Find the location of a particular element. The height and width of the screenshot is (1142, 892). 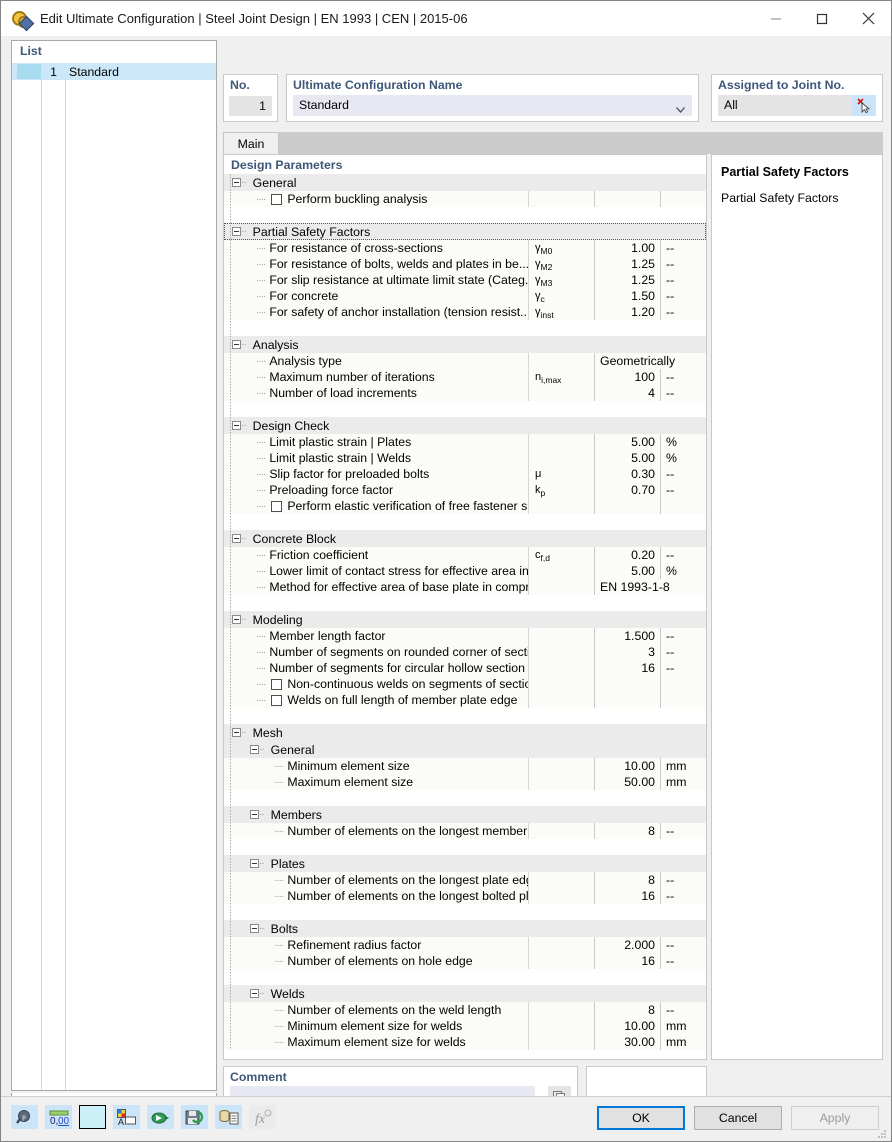

maximize-icon is located at coordinates (822, 18).